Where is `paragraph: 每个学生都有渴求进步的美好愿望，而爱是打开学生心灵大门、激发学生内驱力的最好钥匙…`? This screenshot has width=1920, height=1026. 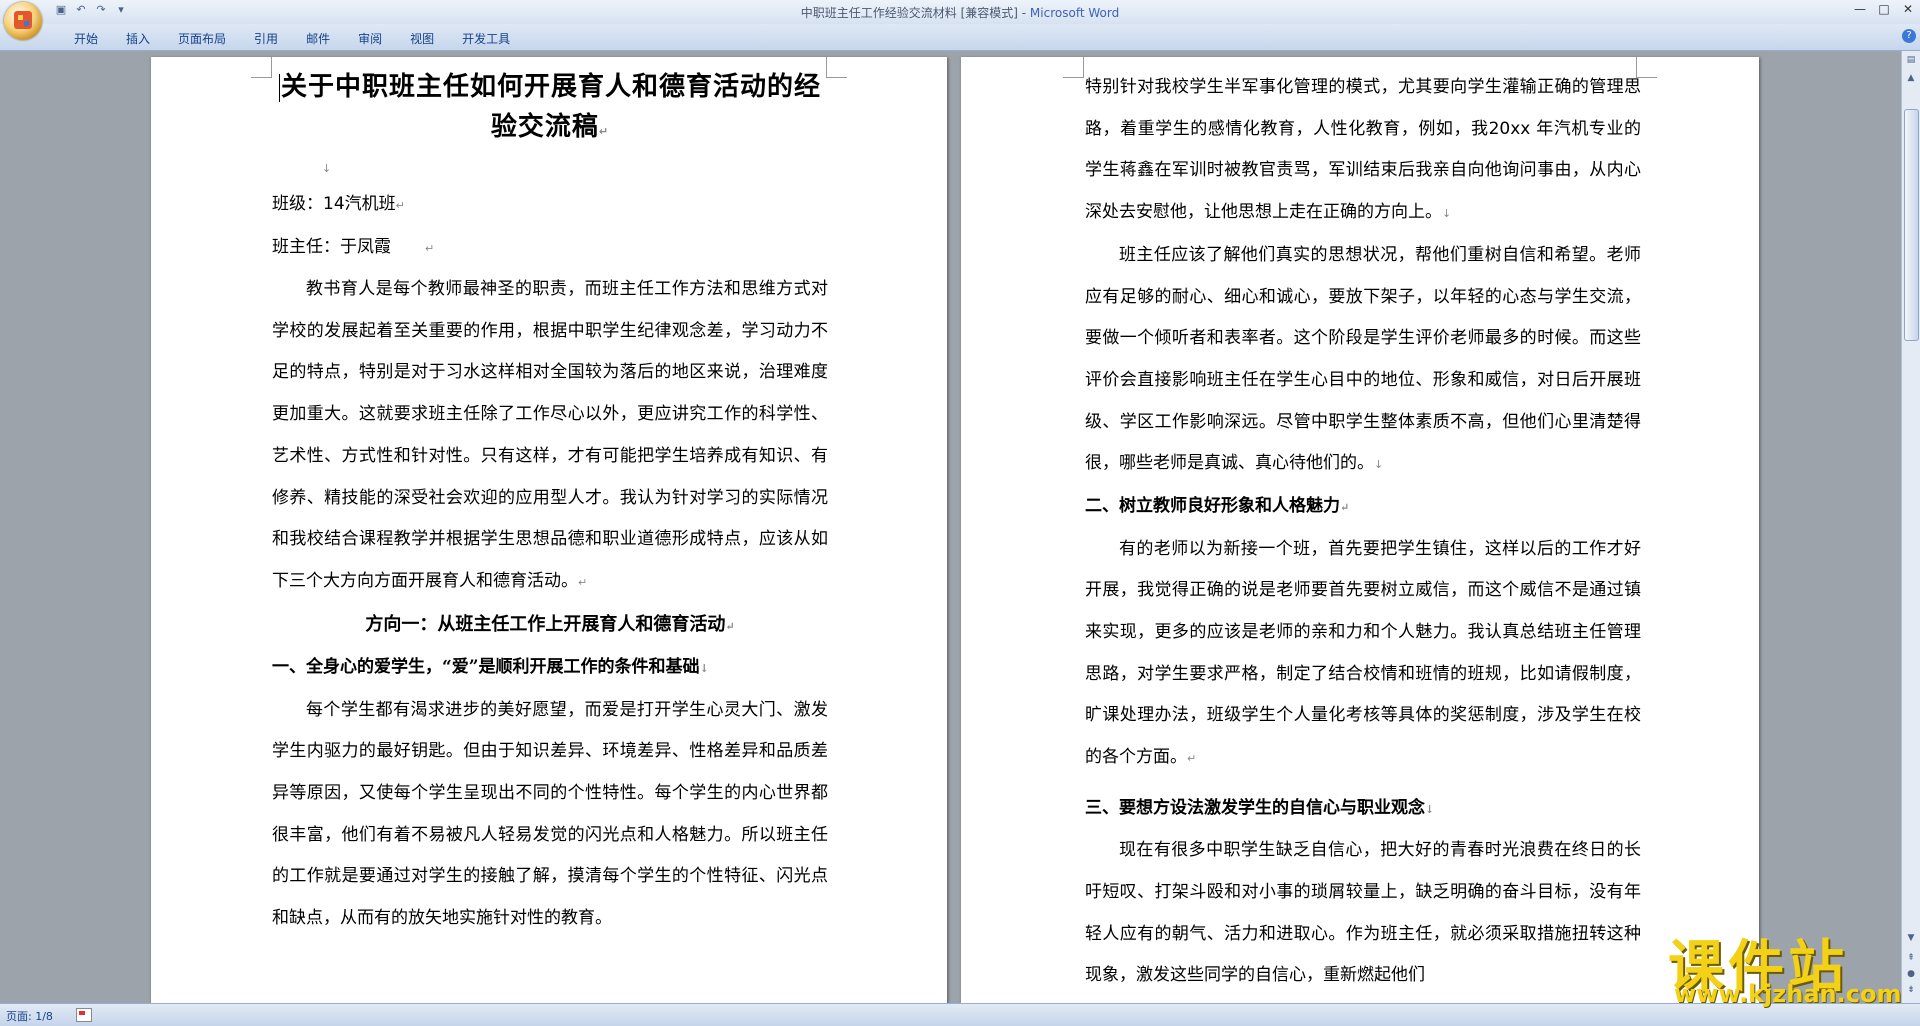 paragraph: 每个学生都有渴求进步的美好愿望，而爱是打开学生心灵大门、激发学生内驱力的最好钥匙… is located at coordinates (550, 815).